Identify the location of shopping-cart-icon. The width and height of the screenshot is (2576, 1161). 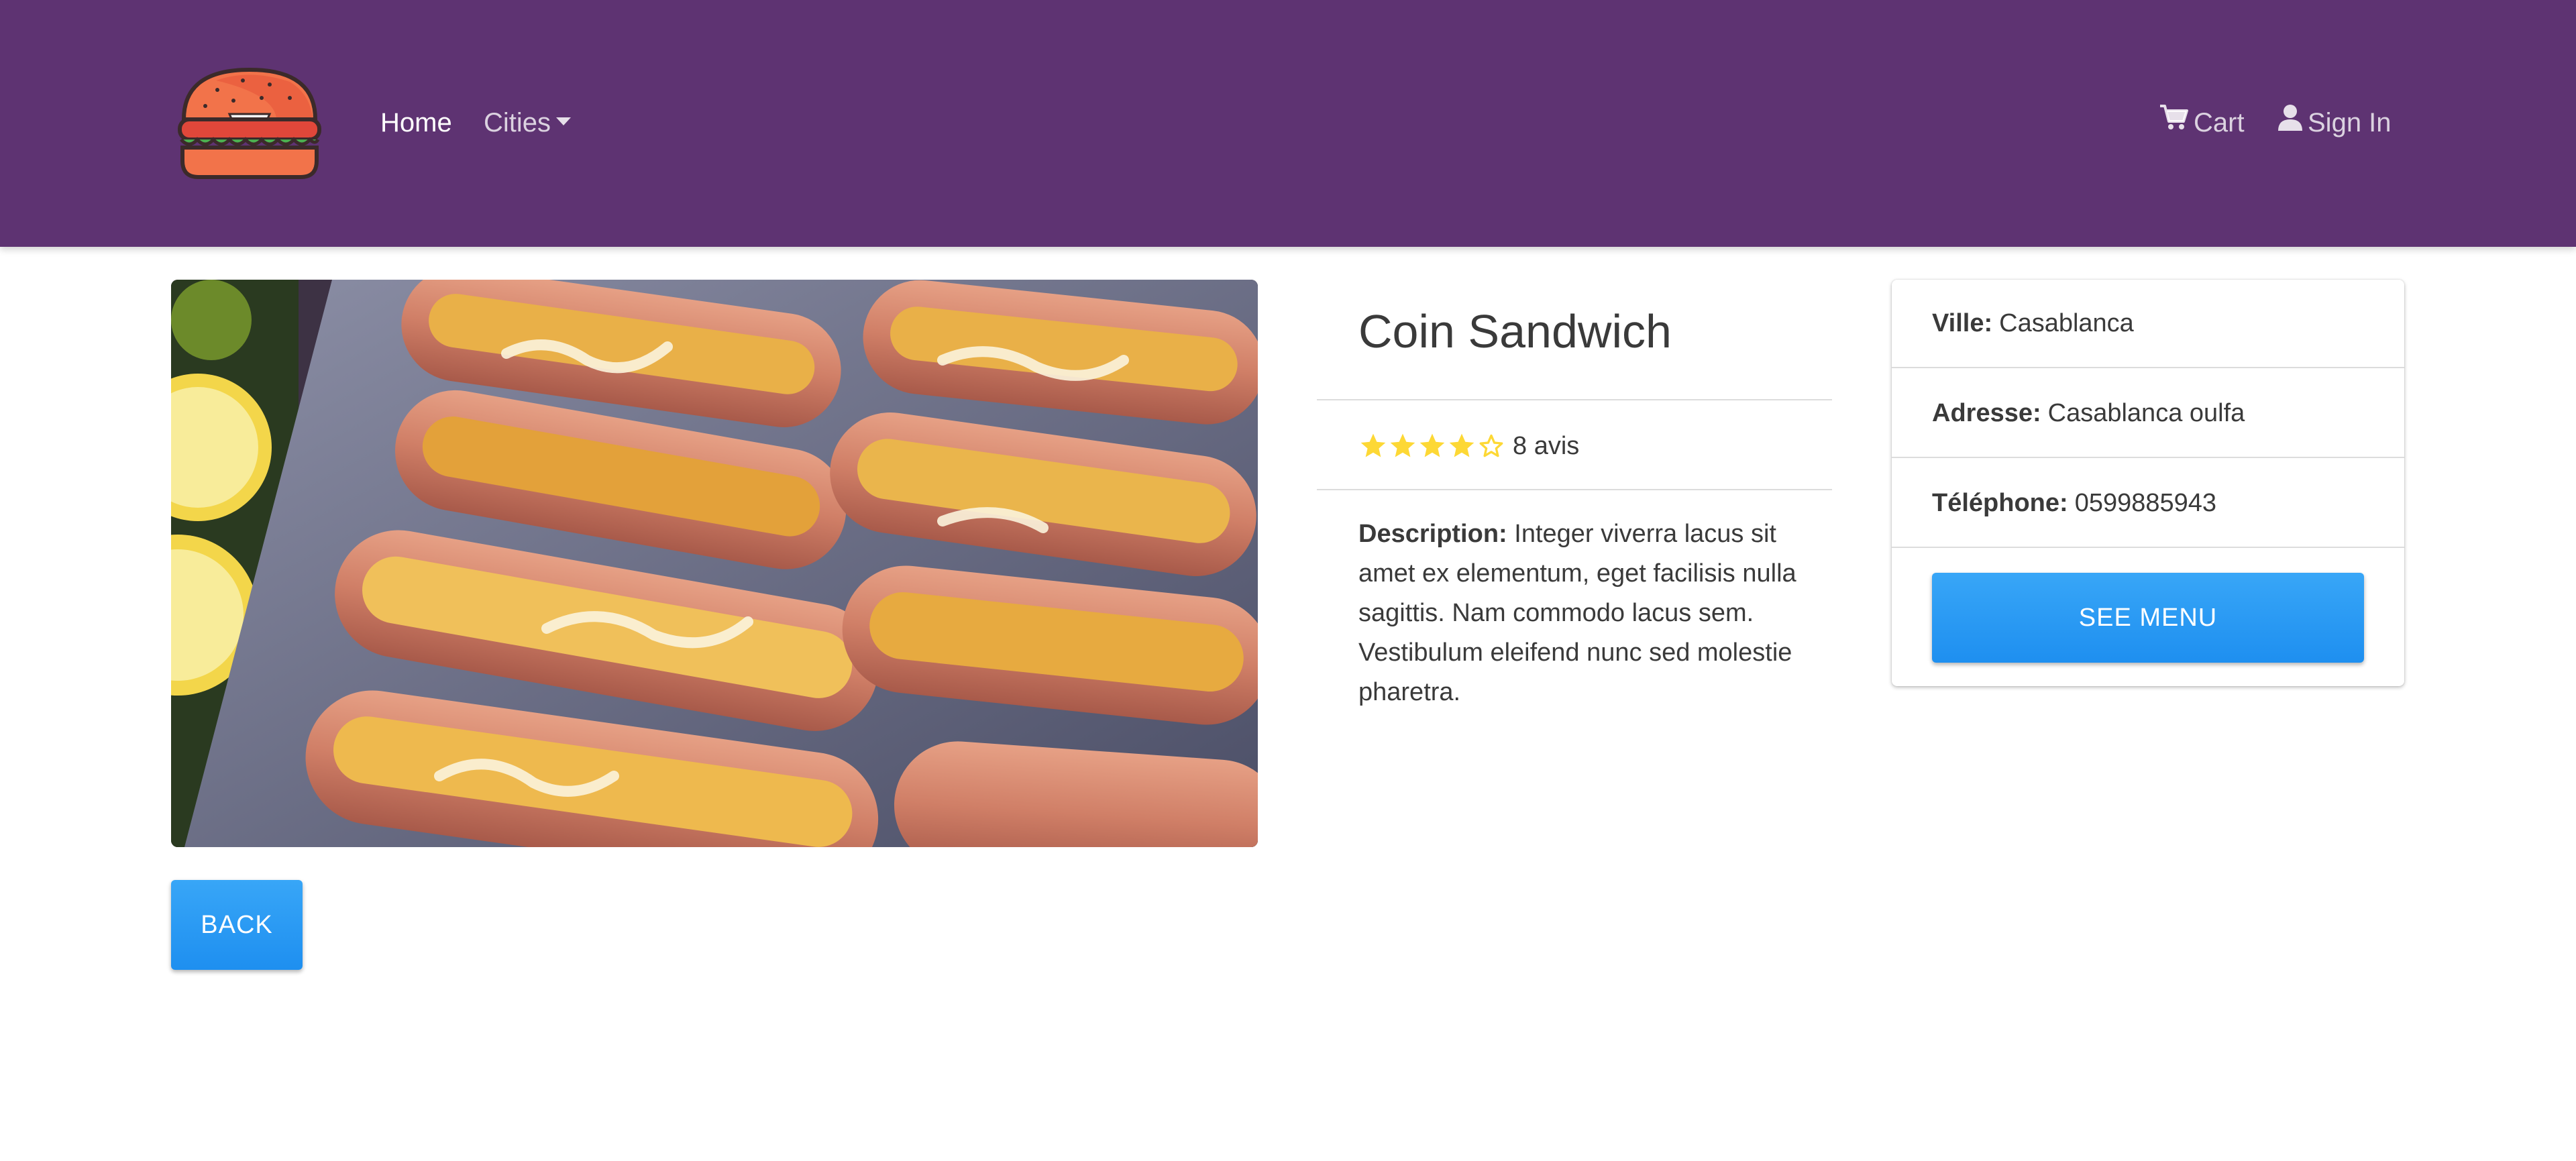
(2173, 122).